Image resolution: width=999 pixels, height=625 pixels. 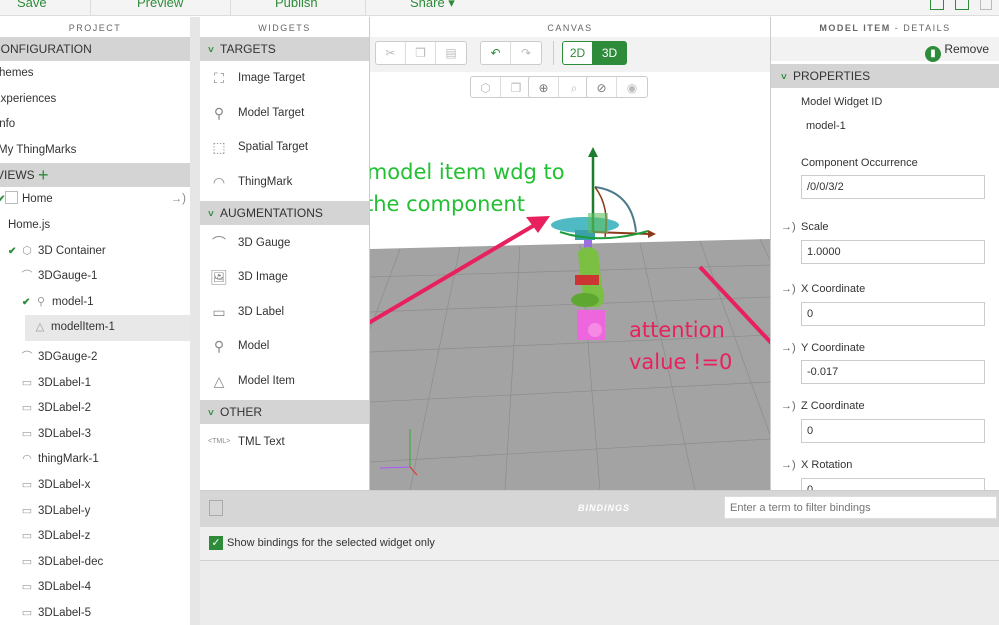 I want to click on widget-item: △ Model Item, so click(x=284, y=381).